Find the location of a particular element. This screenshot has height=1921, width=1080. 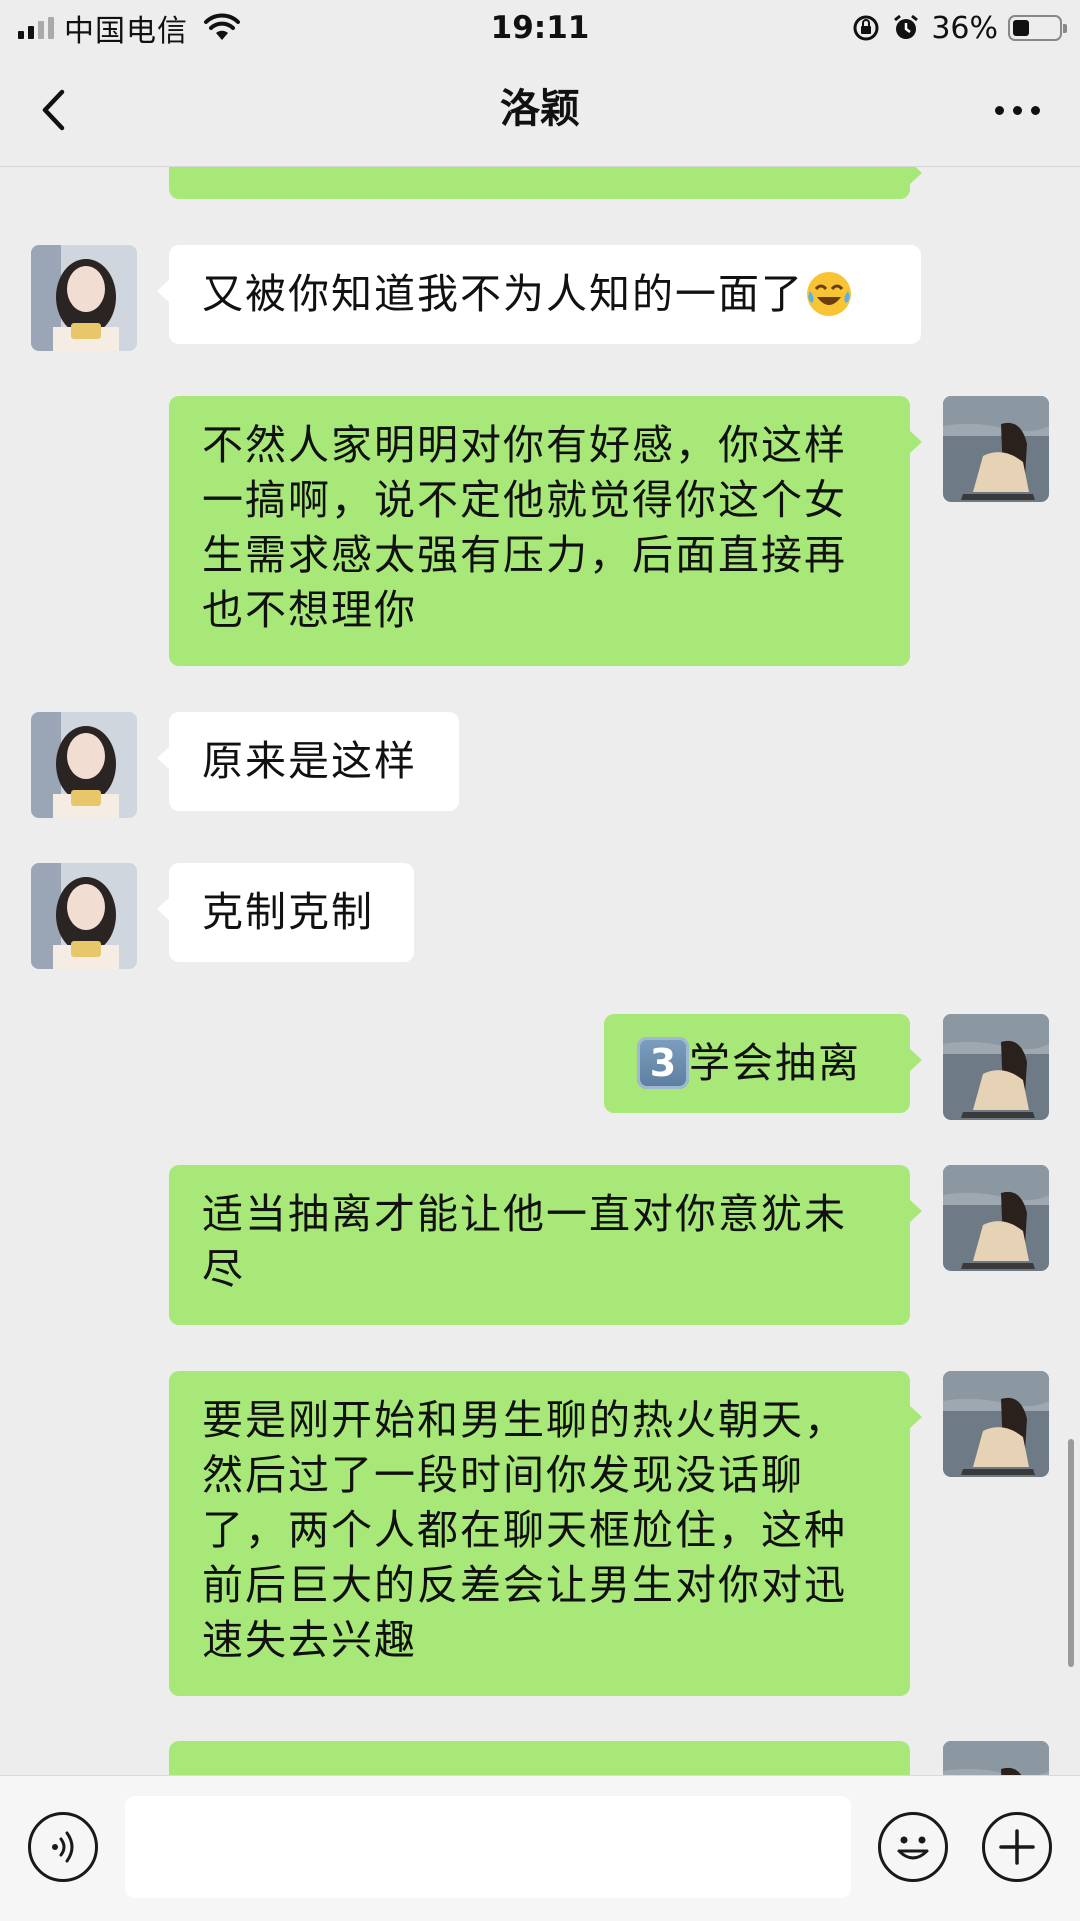

chat-header: 洛颖 is located at coordinates (540, 110).